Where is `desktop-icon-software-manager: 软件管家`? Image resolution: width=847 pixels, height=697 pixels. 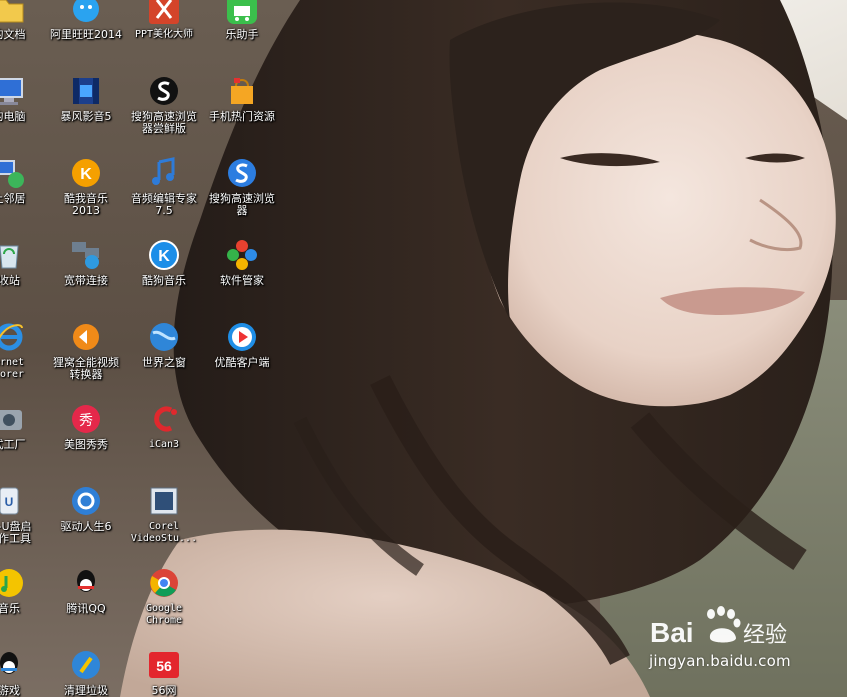 desktop-icon-software-manager: 软件管家 is located at coordinates (242, 262).